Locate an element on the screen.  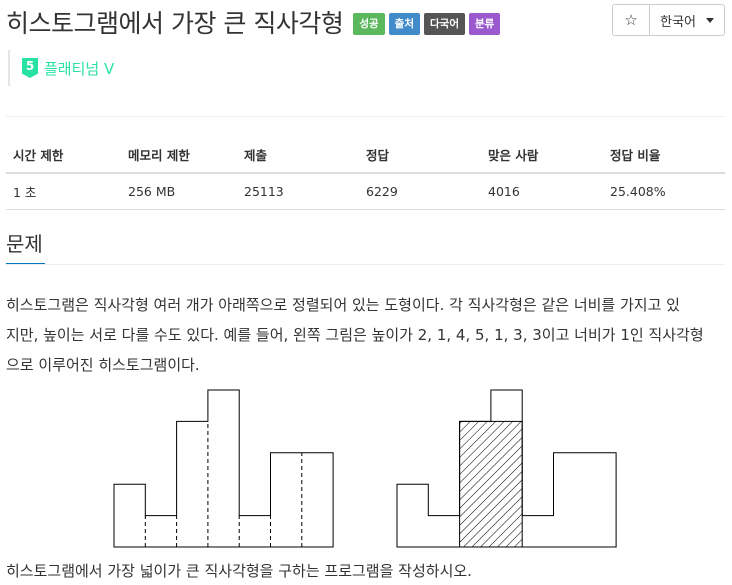
left-histogram is located at coordinates (223, 468).